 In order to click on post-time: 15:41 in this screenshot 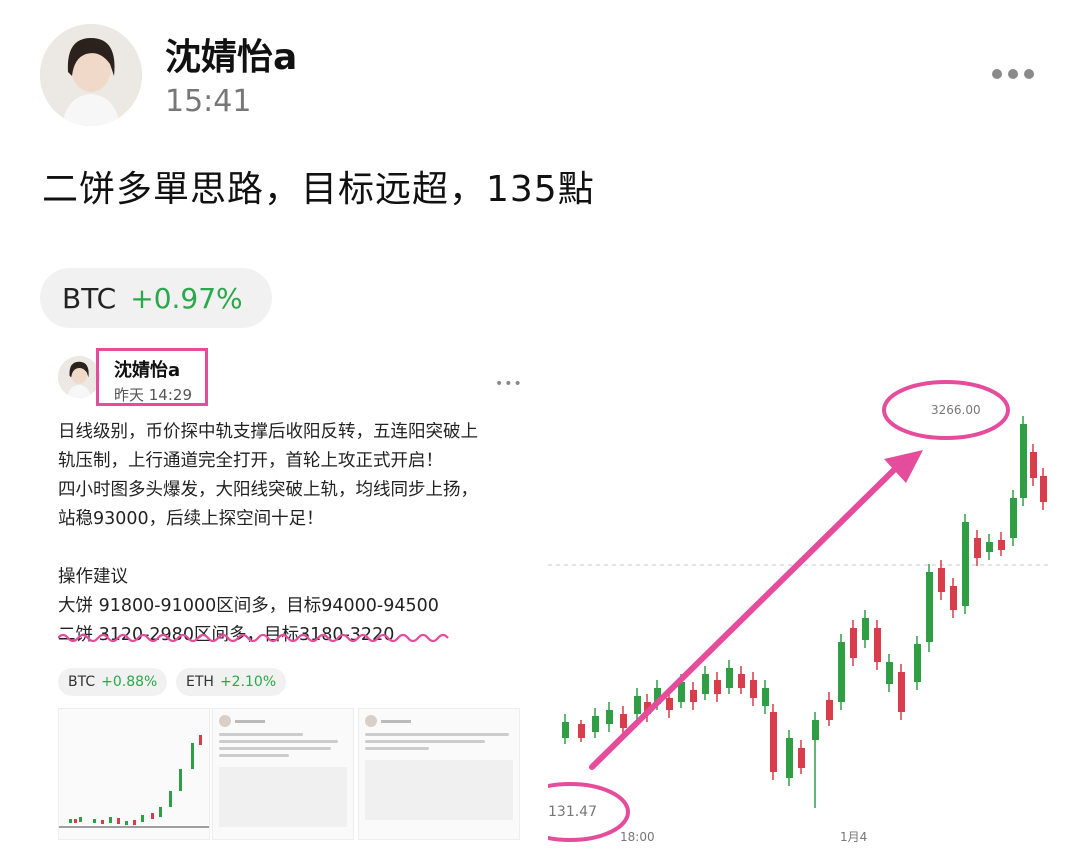, I will do `click(208, 101)`.